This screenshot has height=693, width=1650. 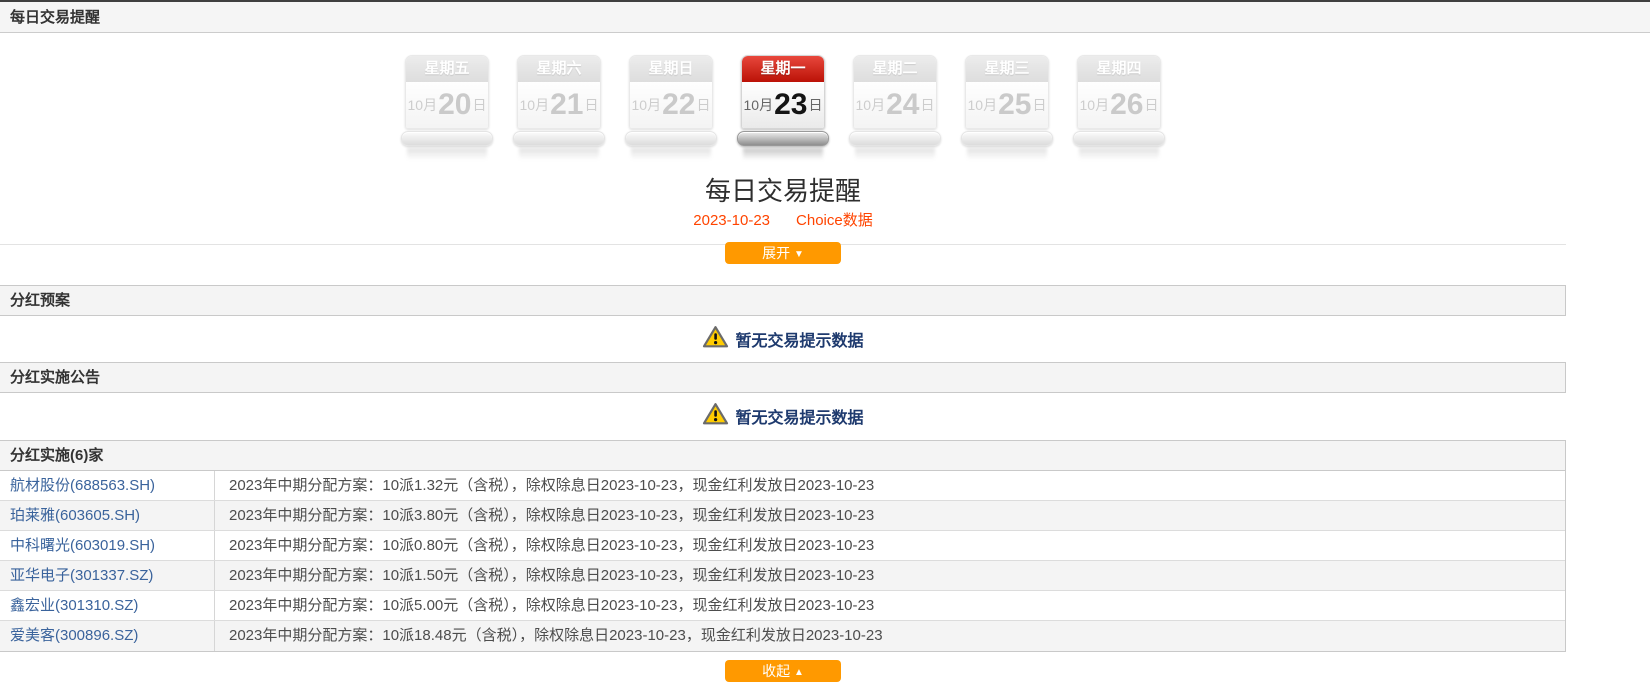 I want to click on calendar-weekday: 星期六, so click(x=559, y=69).